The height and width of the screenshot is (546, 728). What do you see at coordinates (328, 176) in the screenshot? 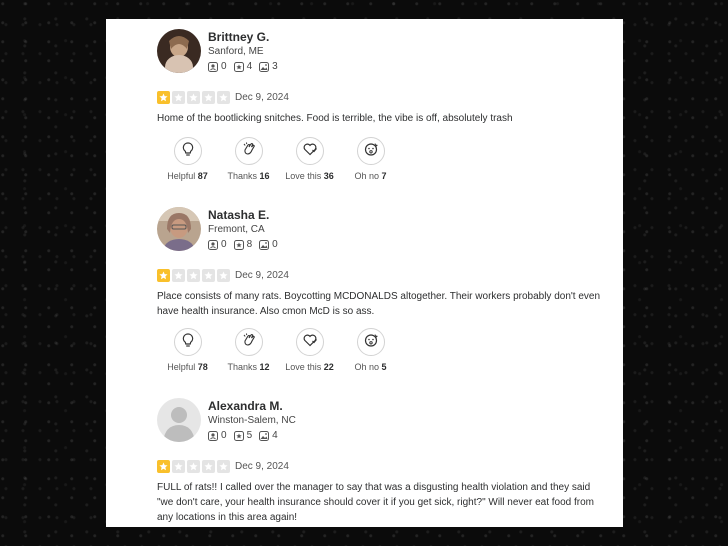
I see `love-this-count: 36` at bounding box center [328, 176].